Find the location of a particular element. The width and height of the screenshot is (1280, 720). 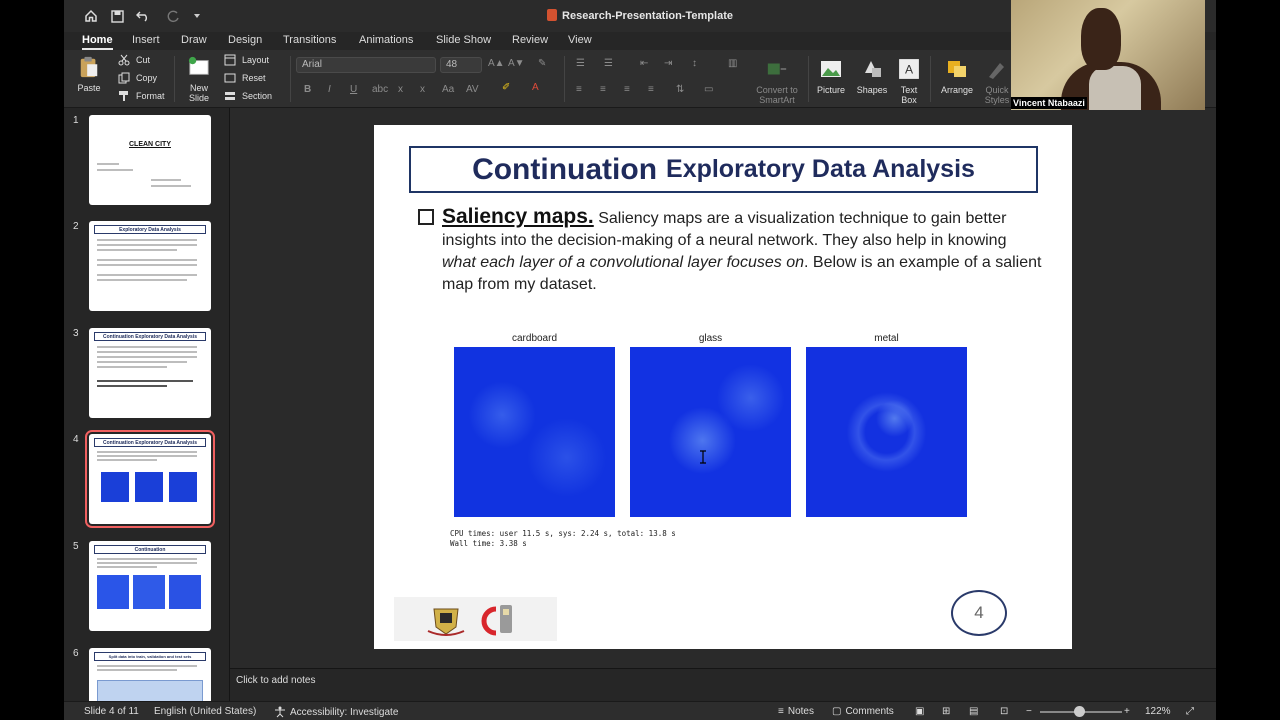

convert-to-smartart-button: Convert to SmartArt is located at coordinates (777, 81).